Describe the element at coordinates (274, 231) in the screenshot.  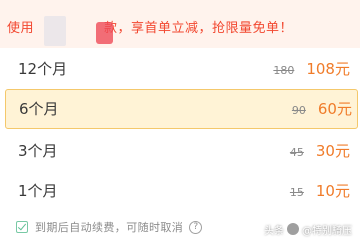
I see `watermark-prefix: 头条` at that location.